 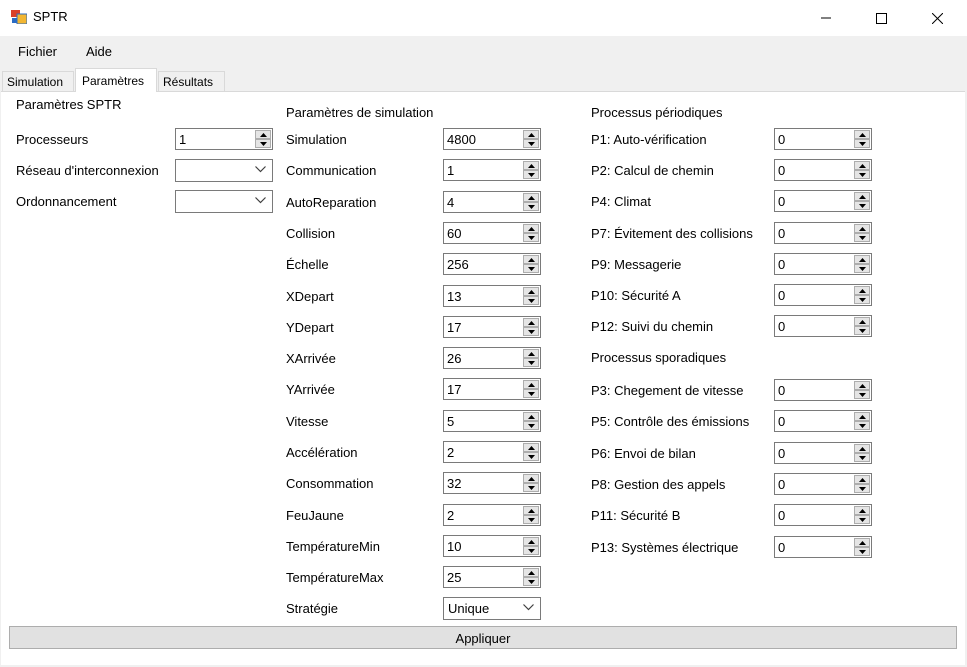 What do you see at coordinates (99, 51) in the screenshot?
I see `menu-aide: Aide` at bounding box center [99, 51].